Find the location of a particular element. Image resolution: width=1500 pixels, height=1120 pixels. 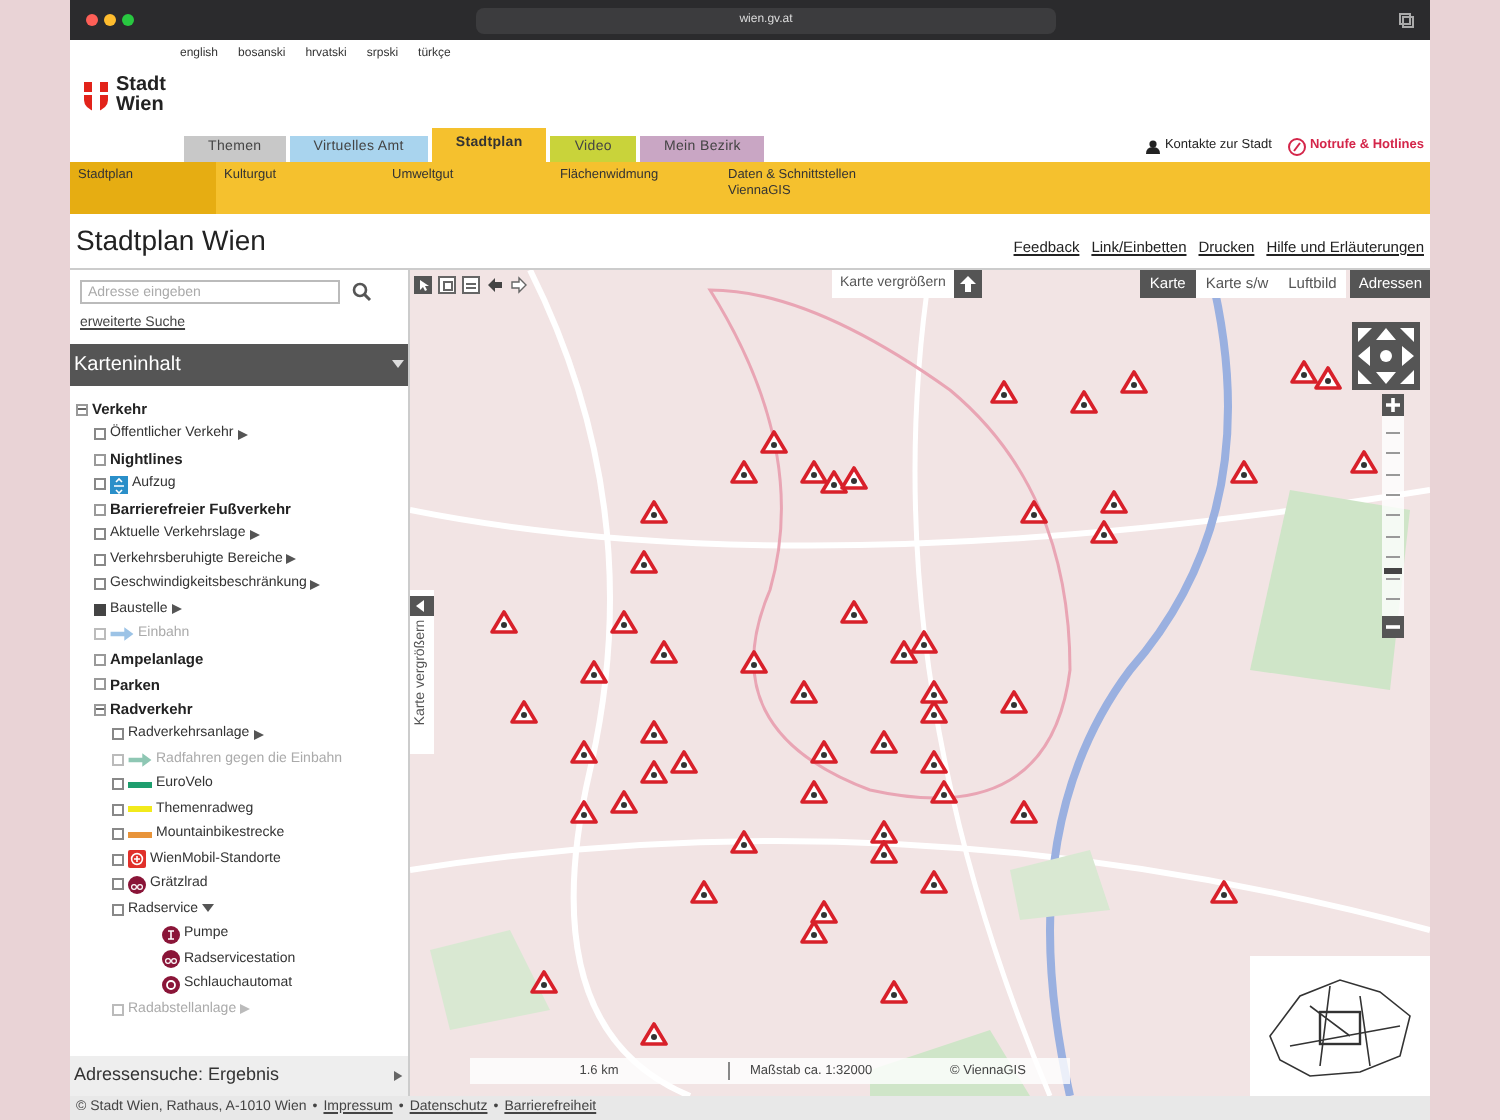

zoom-box-icon is located at coordinates (447, 284).